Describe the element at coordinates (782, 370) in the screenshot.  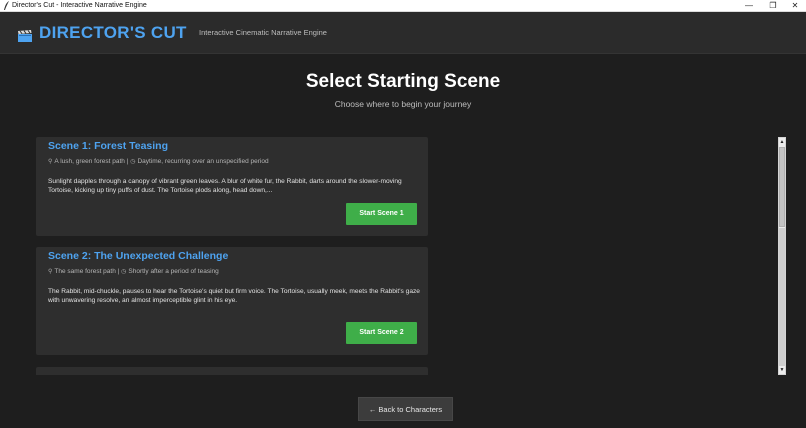
I see `scroll-down-arrow-icon: ▼` at that location.